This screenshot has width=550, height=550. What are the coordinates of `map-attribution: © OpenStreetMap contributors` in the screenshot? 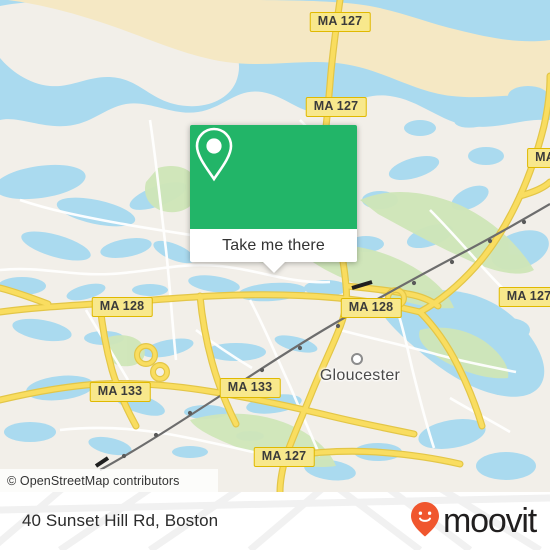 It's located at (109, 480).